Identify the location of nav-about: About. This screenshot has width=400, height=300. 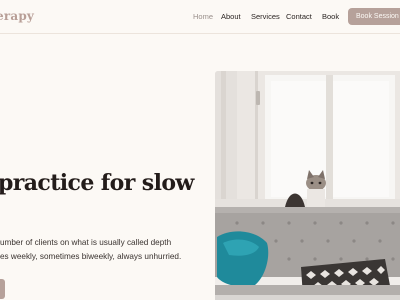
(231, 16).